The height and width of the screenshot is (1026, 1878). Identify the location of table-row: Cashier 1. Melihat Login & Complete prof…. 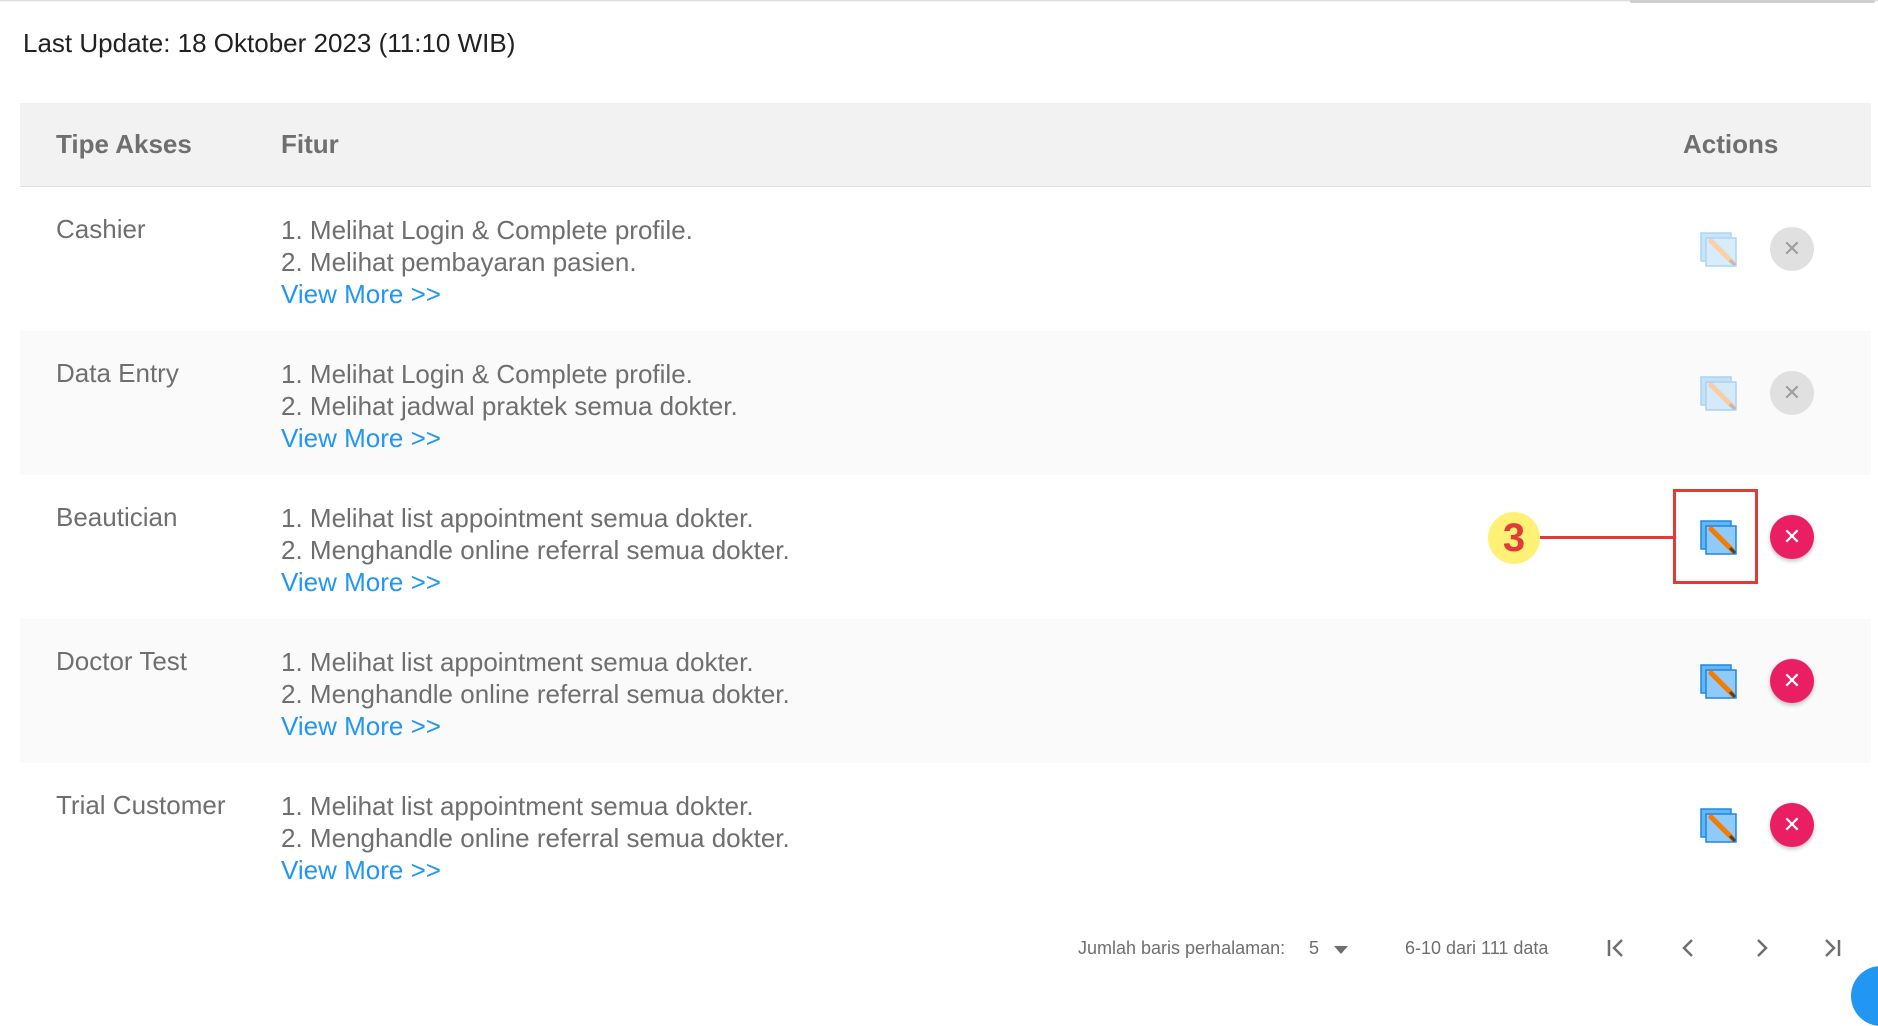
(945, 259).